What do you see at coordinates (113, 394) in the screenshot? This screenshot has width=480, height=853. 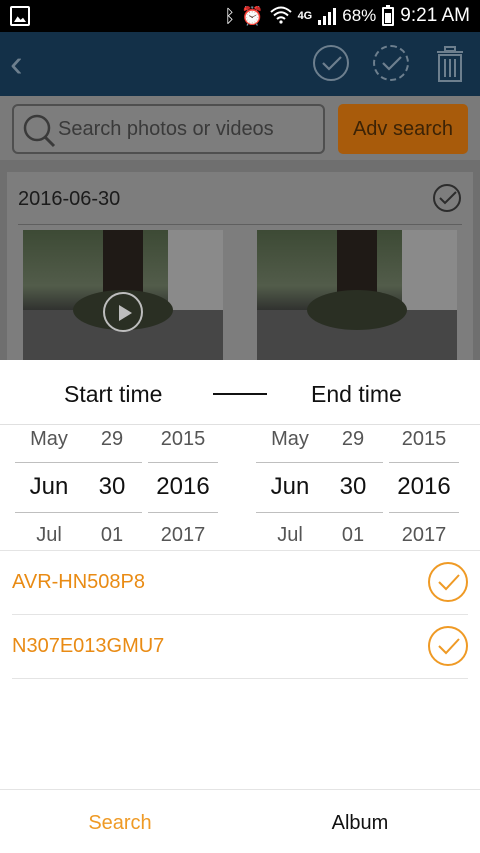 I see `start-time-label: Start time` at bounding box center [113, 394].